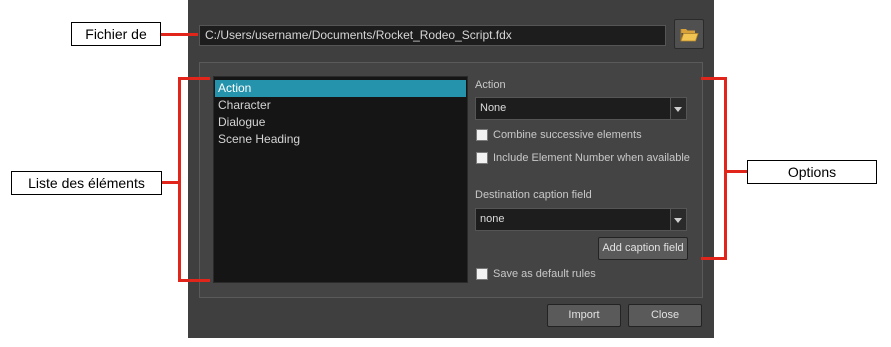 The height and width of the screenshot is (347, 891). I want to click on callout-options-bracket, so click(725, 168).